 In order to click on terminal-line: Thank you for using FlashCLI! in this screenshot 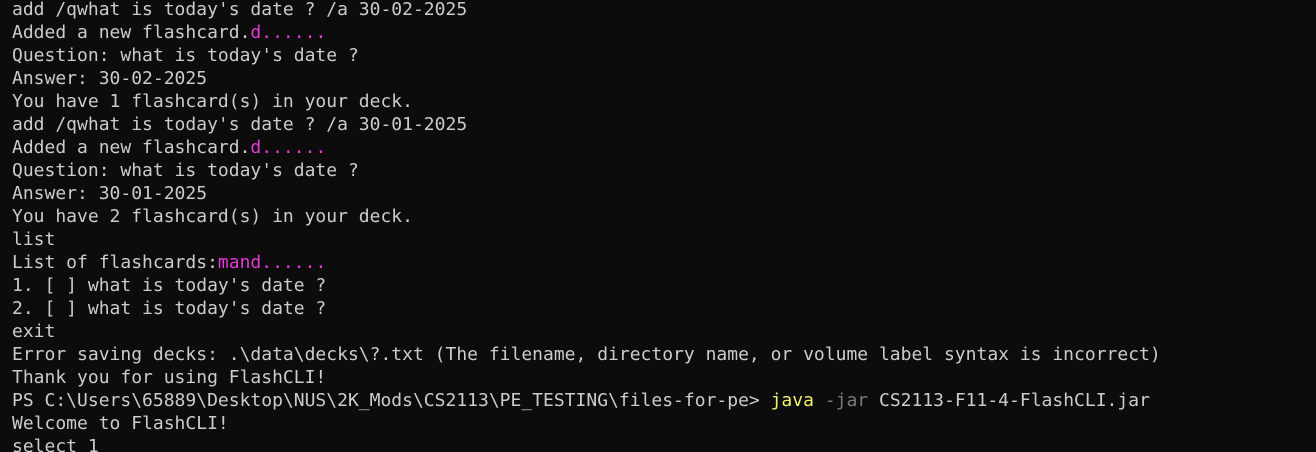, I will do `click(586, 377)`.